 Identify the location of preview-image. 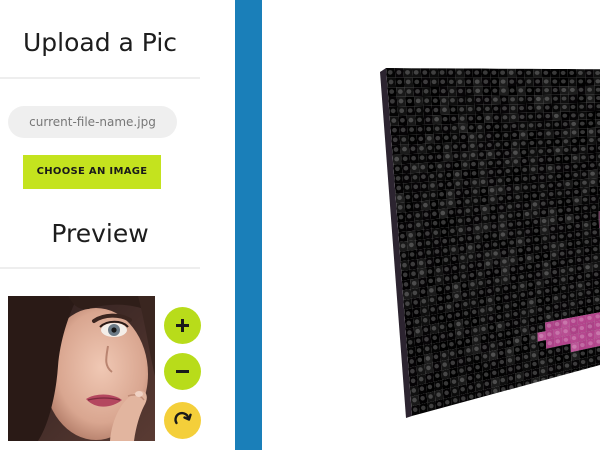
(81, 368).